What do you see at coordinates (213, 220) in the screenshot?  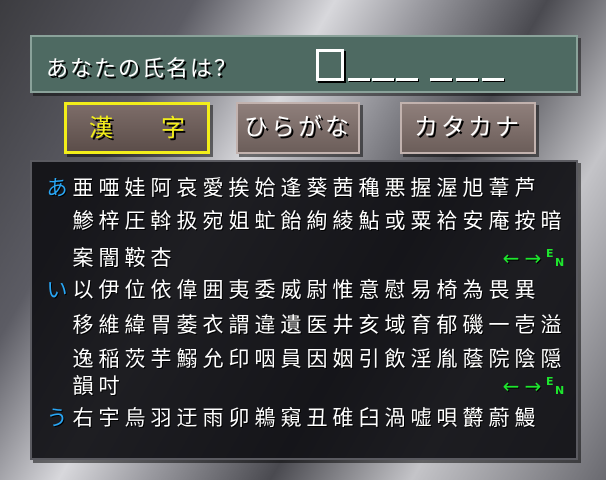 I see `kanji-cell: 宛` at bounding box center [213, 220].